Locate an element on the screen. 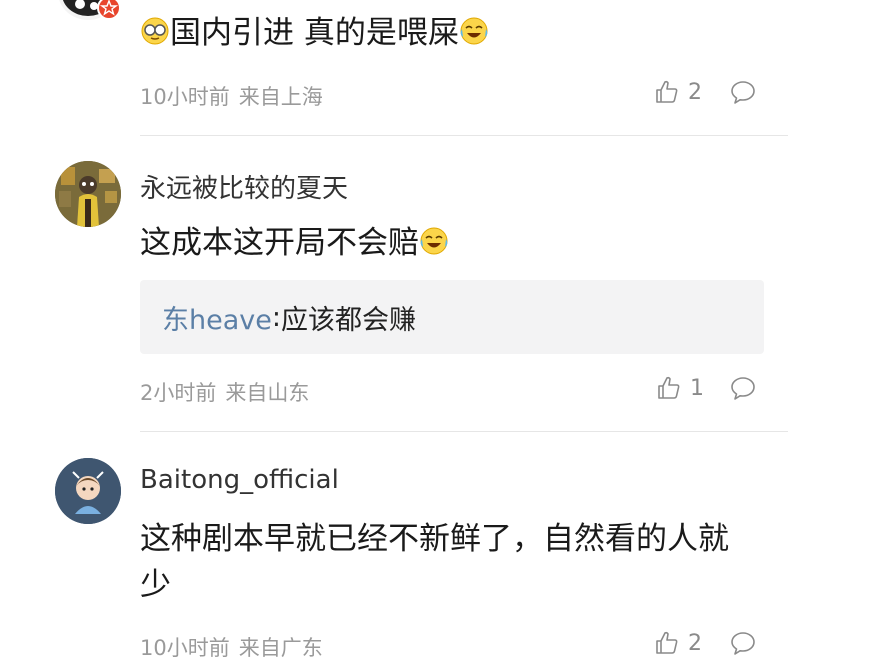  like-button: 1 is located at coordinates (680, 388).